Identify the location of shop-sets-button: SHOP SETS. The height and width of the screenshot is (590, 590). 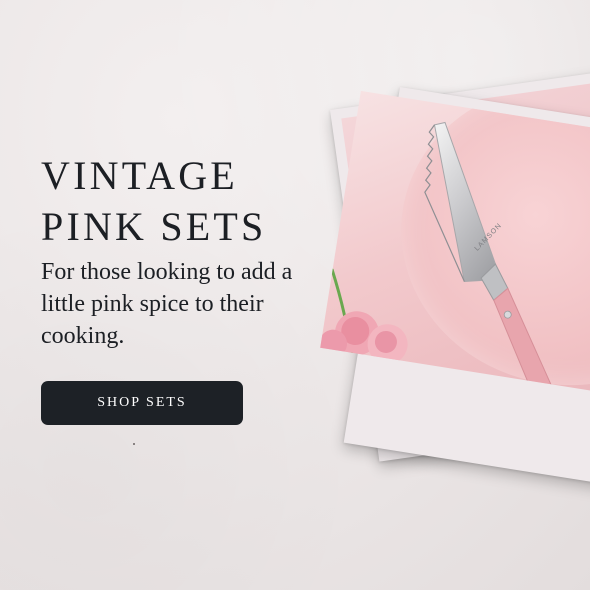
(142, 403).